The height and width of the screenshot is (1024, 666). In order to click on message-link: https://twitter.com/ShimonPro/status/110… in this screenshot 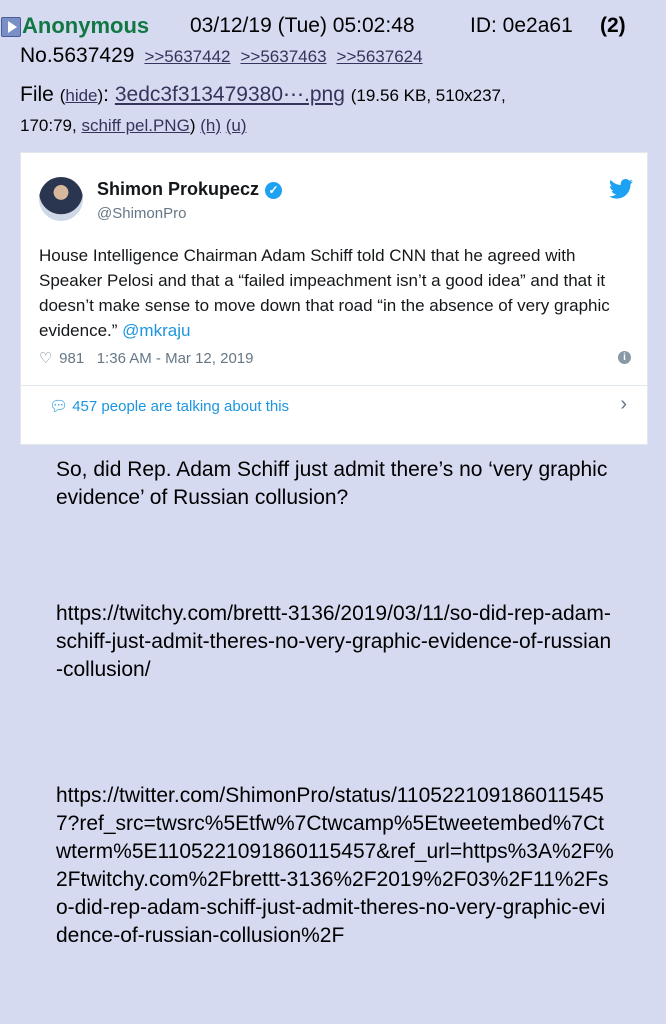, I will do `click(336, 866)`.